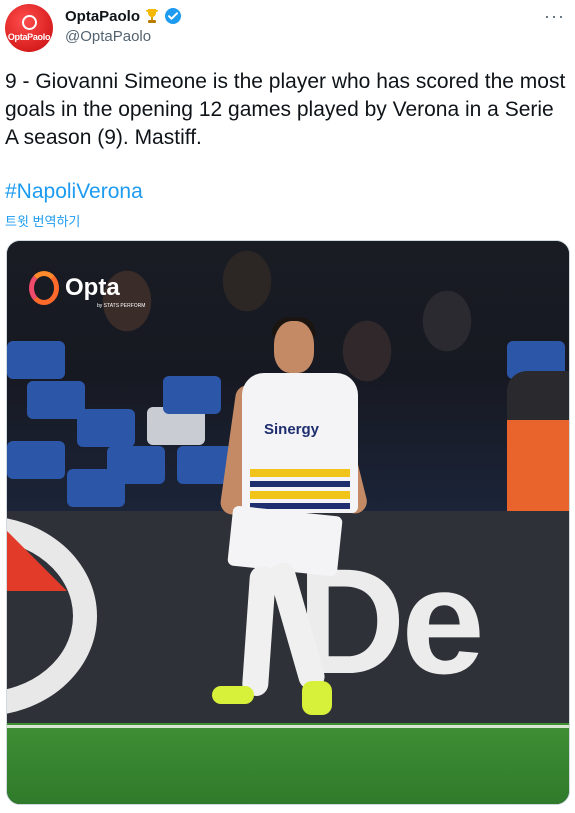 The height and width of the screenshot is (813, 575). Describe the element at coordinates (297, 626) in the screenshot. I see `player-leg-right` at that location.